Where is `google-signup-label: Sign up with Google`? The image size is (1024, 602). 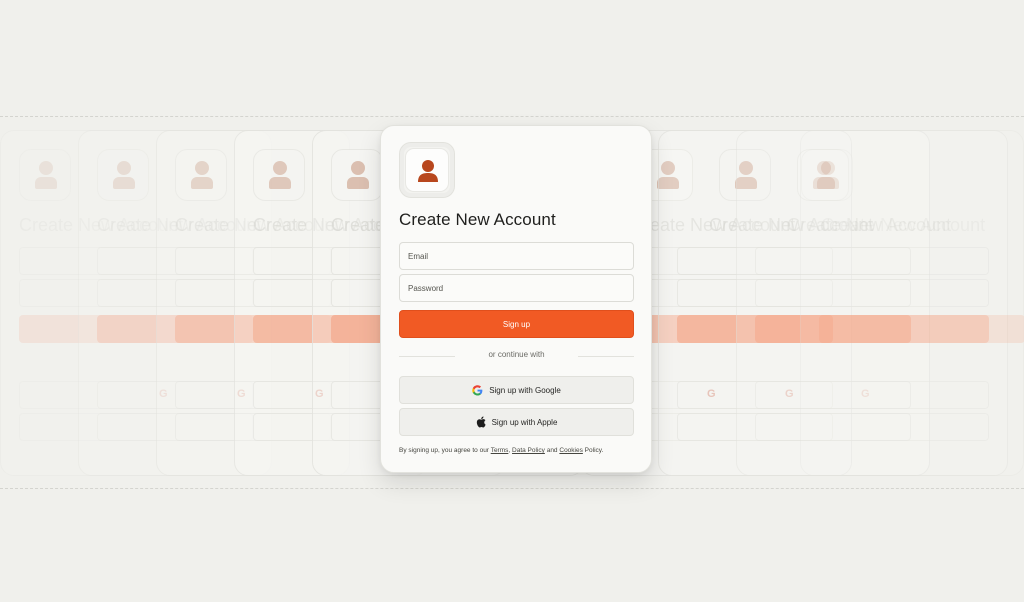 google-signup-label: Sign up with Google is located at coordinates (525, 390).